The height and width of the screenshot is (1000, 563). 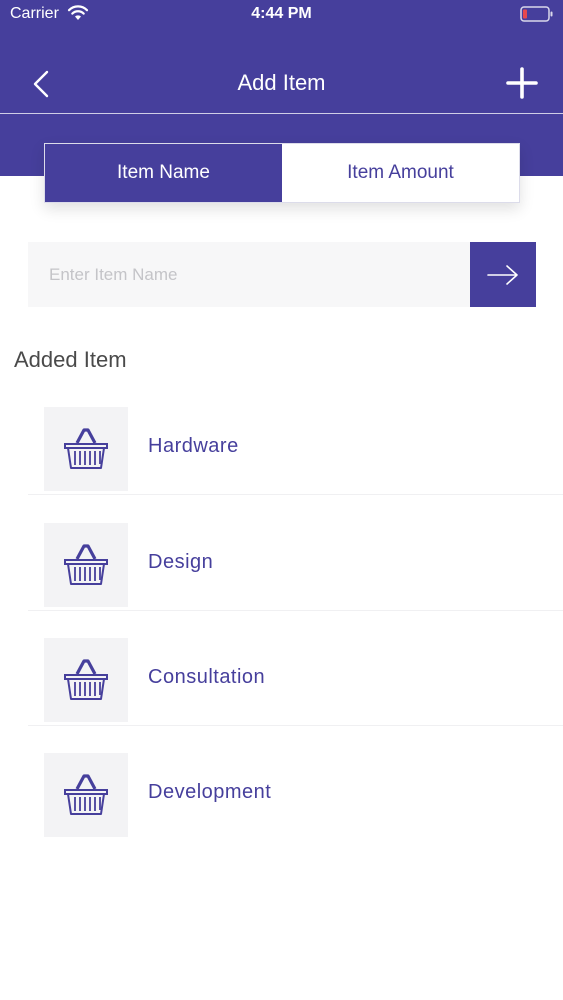 I want to click on list-item: Development, so click(x=295, y=789).